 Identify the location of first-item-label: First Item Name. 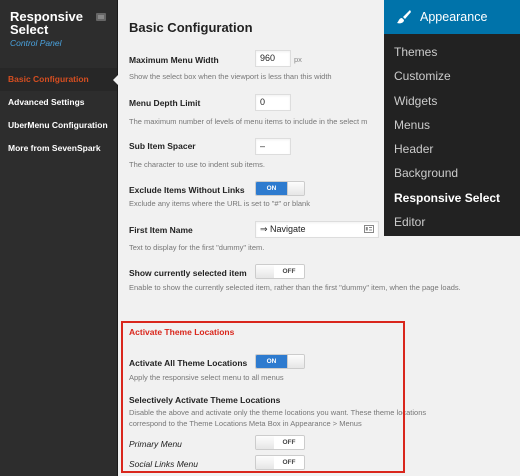
(161, 230).